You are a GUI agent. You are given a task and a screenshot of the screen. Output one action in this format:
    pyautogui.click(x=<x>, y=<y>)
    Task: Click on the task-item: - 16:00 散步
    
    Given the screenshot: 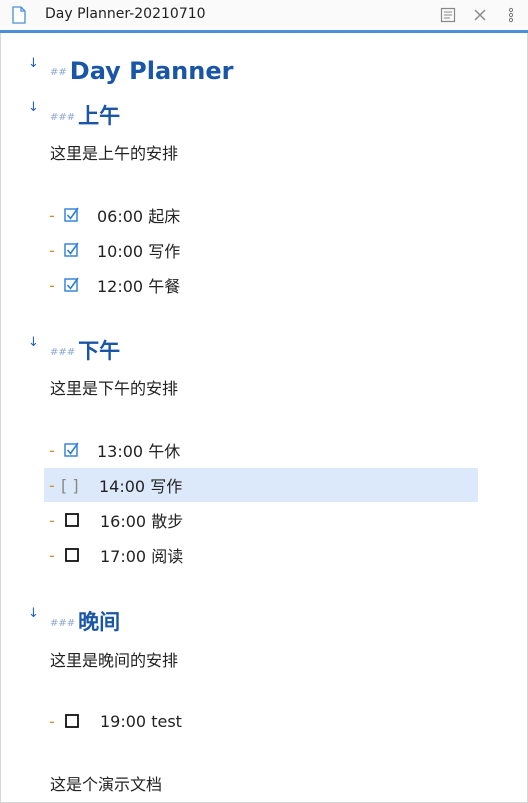 What is the action you would take?
    pyautogui.click(x=261, y=520)
    